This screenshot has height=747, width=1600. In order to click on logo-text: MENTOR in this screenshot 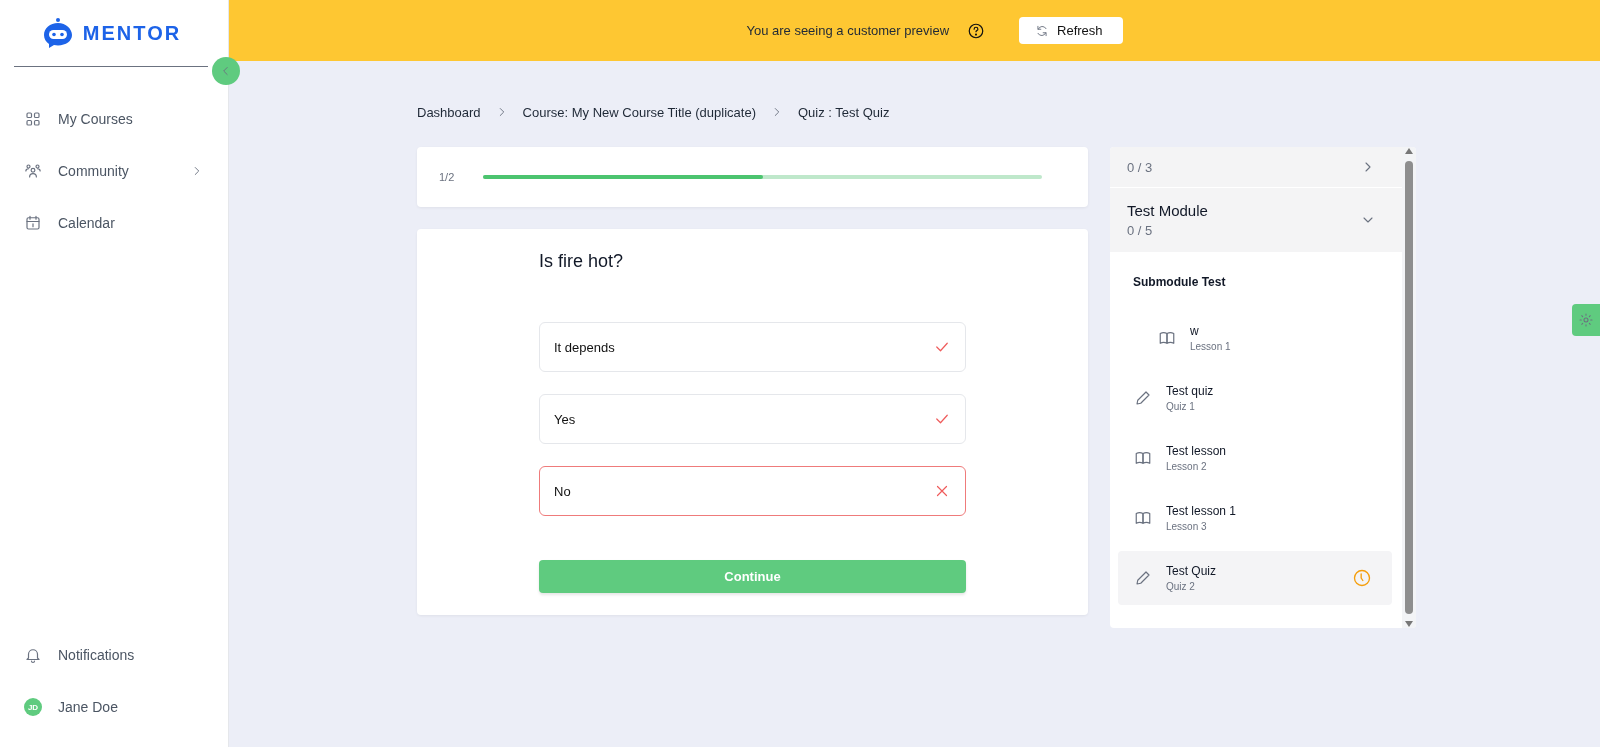, I will do `click(132, 33)`.